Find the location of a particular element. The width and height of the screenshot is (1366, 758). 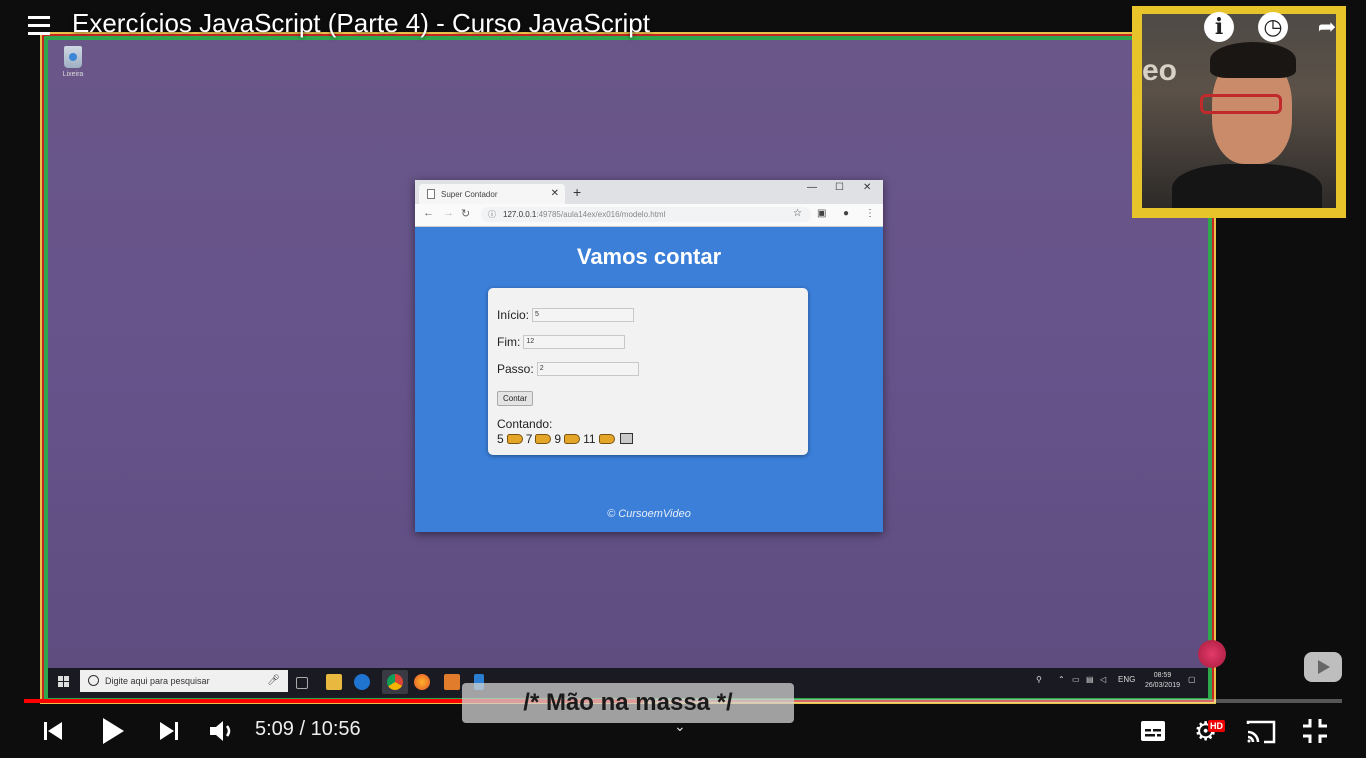

recycle-bin-icon is located at coordinates (73, 57).